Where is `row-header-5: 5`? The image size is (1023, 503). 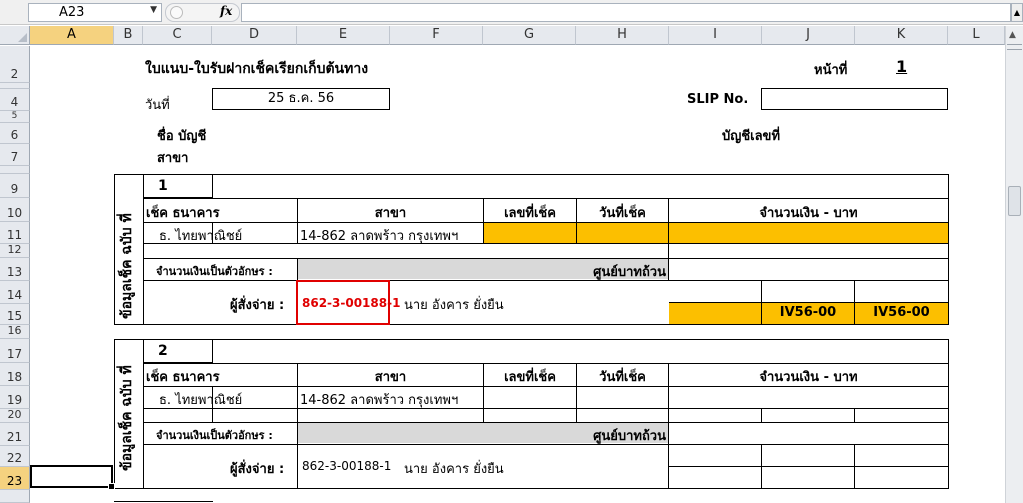
row-header-5: 5 is located at coordinates (15, 117).